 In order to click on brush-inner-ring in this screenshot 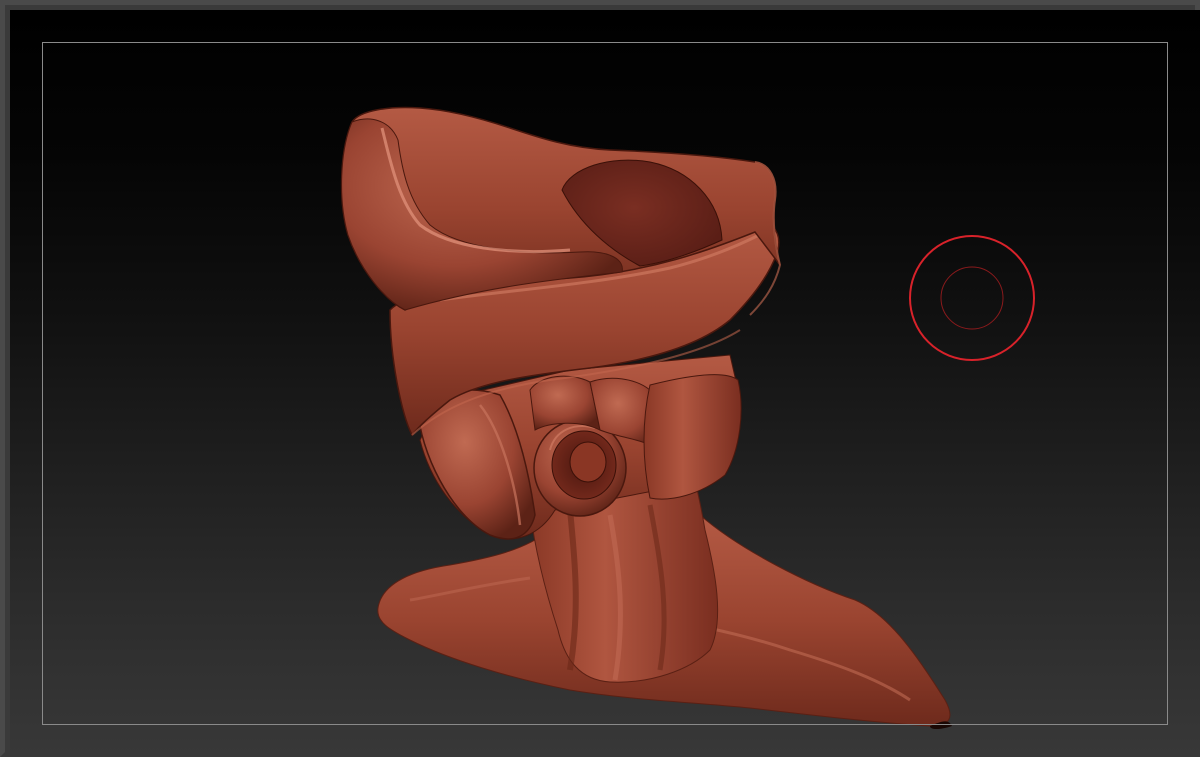, I will do `click(972, 298)`.